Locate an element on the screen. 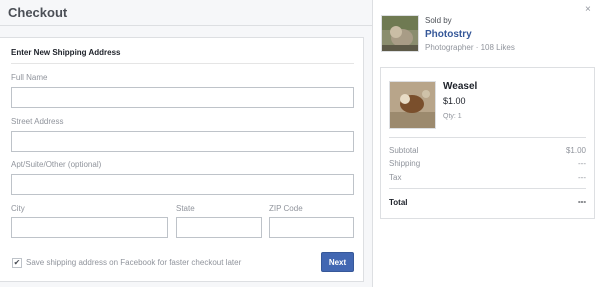  city-label: City is located at coordinates (18, 208).